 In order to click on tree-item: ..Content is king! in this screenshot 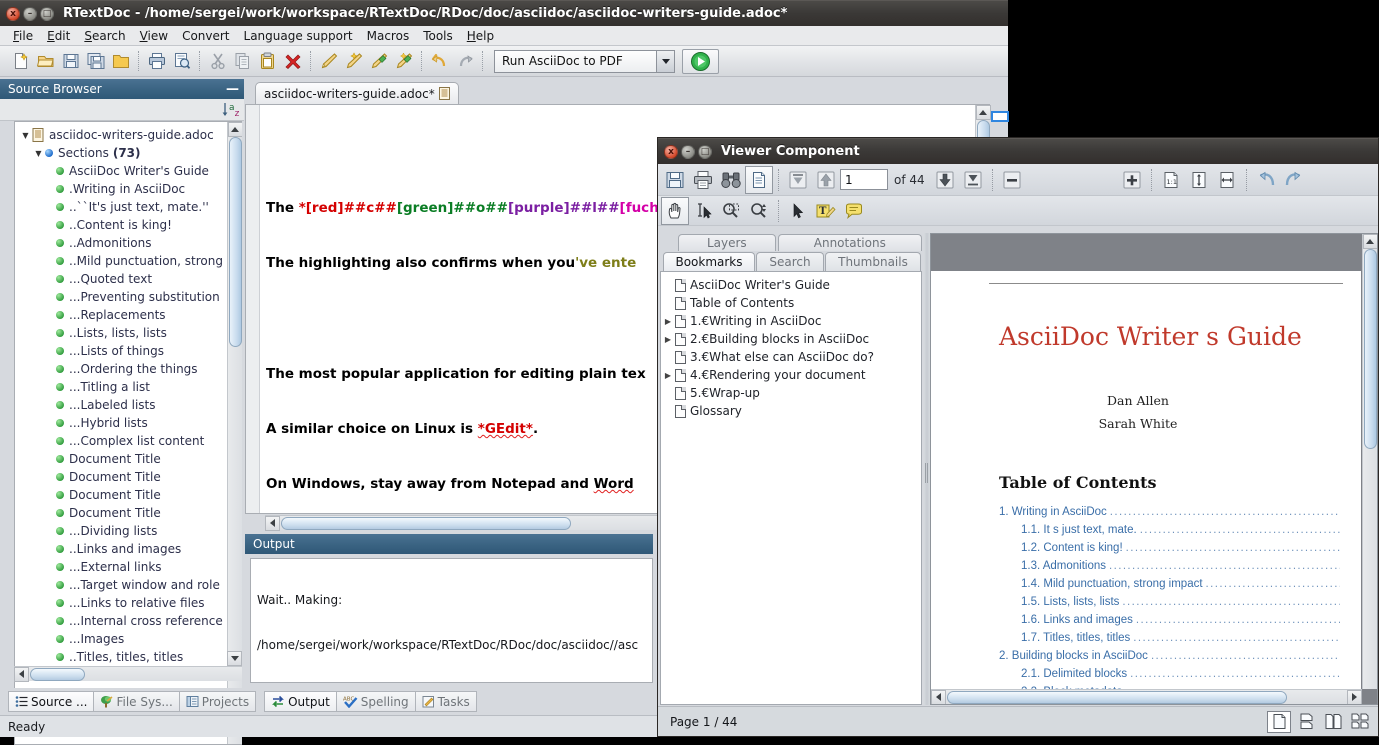, I will do `click(128, 225)`.